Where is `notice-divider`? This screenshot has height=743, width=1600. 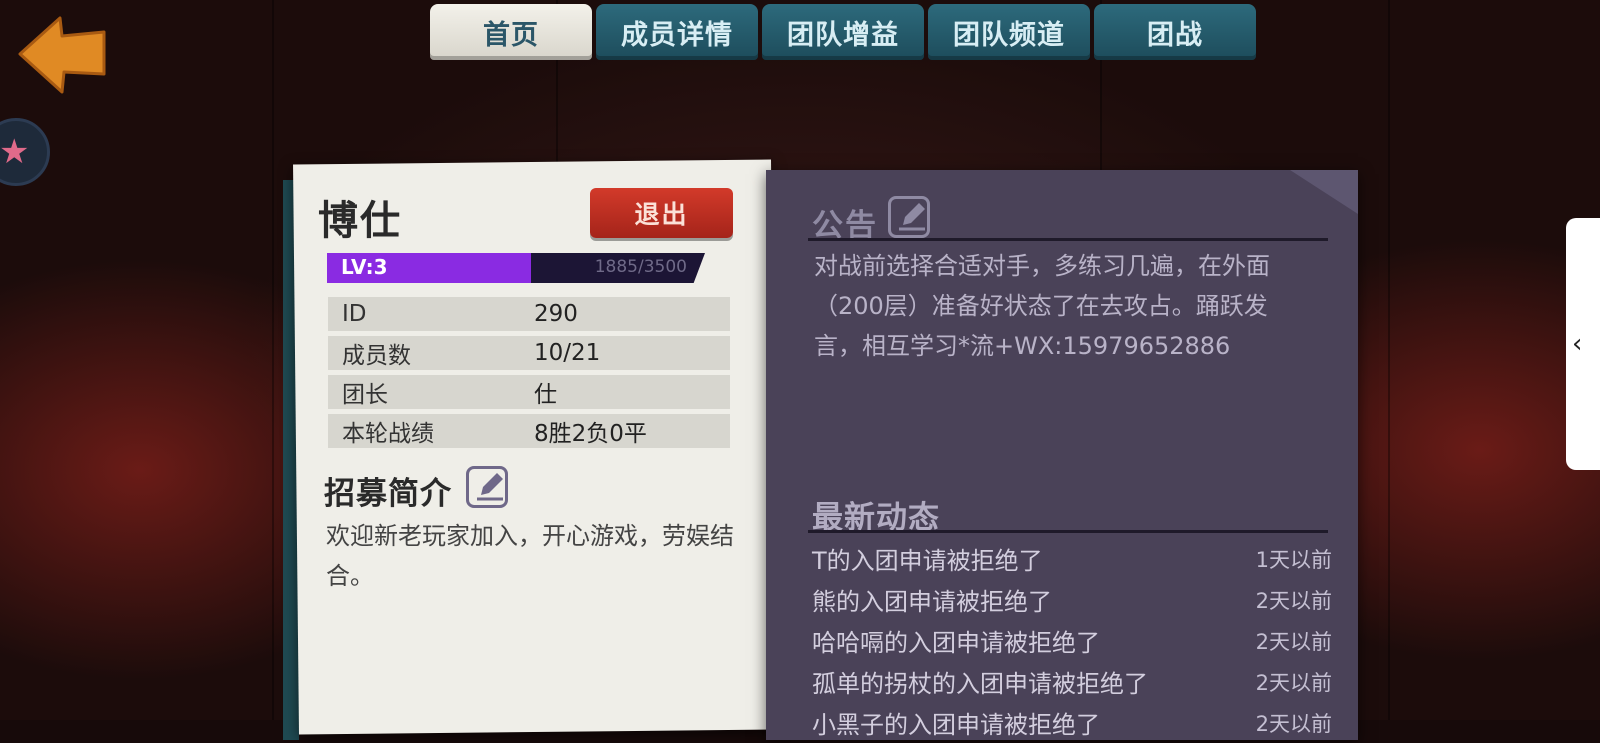 notice-divider is located at coordinates (1068, 239).